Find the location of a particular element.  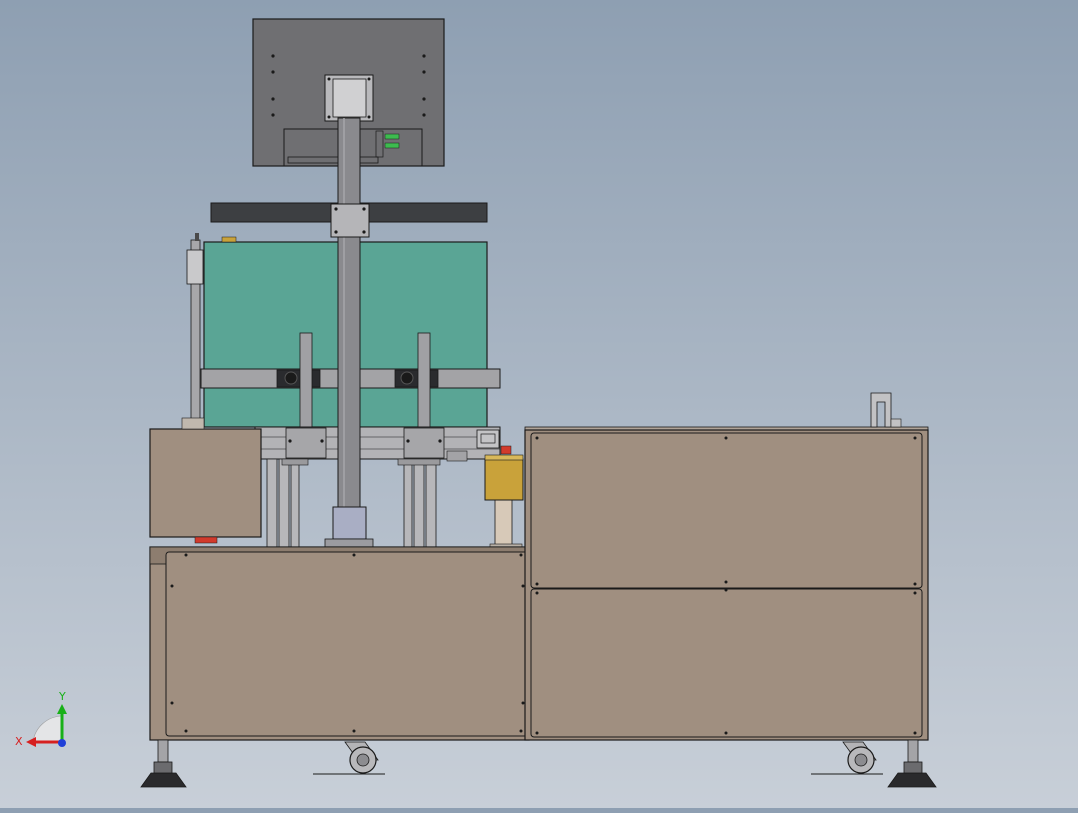

main-cabinet is located at coordinates (339, 643).